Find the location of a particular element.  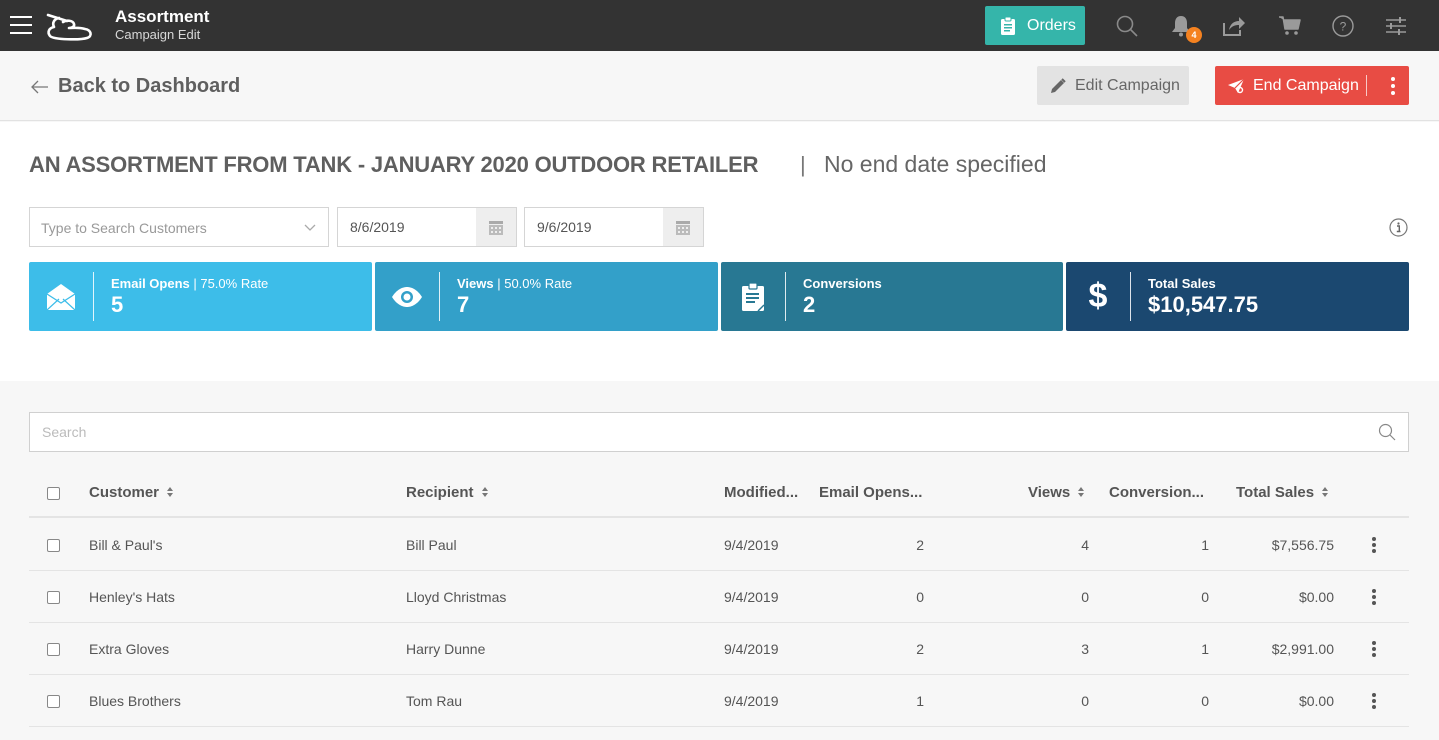

settings-sliders-icon is located at coordinates (1396, 26).